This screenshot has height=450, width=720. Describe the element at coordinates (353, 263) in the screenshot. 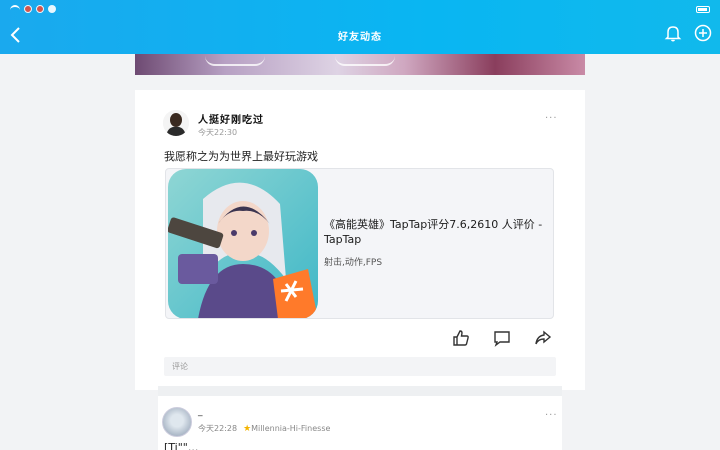

I see `link-tags: 射击,动作,FPS` at that location.